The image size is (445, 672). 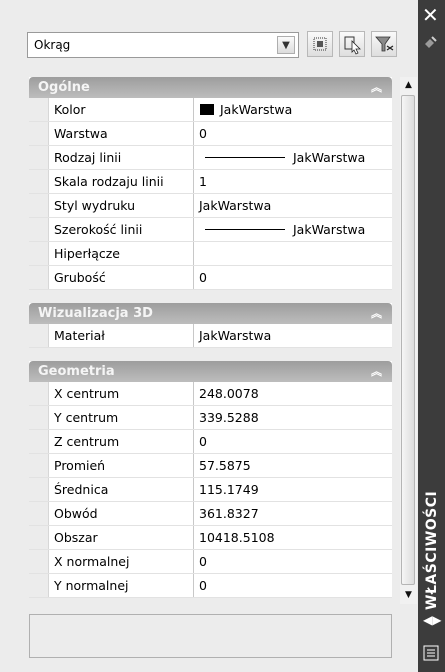 I want to click on scroll-up-icon: ▲, so click(x=408, y=85).